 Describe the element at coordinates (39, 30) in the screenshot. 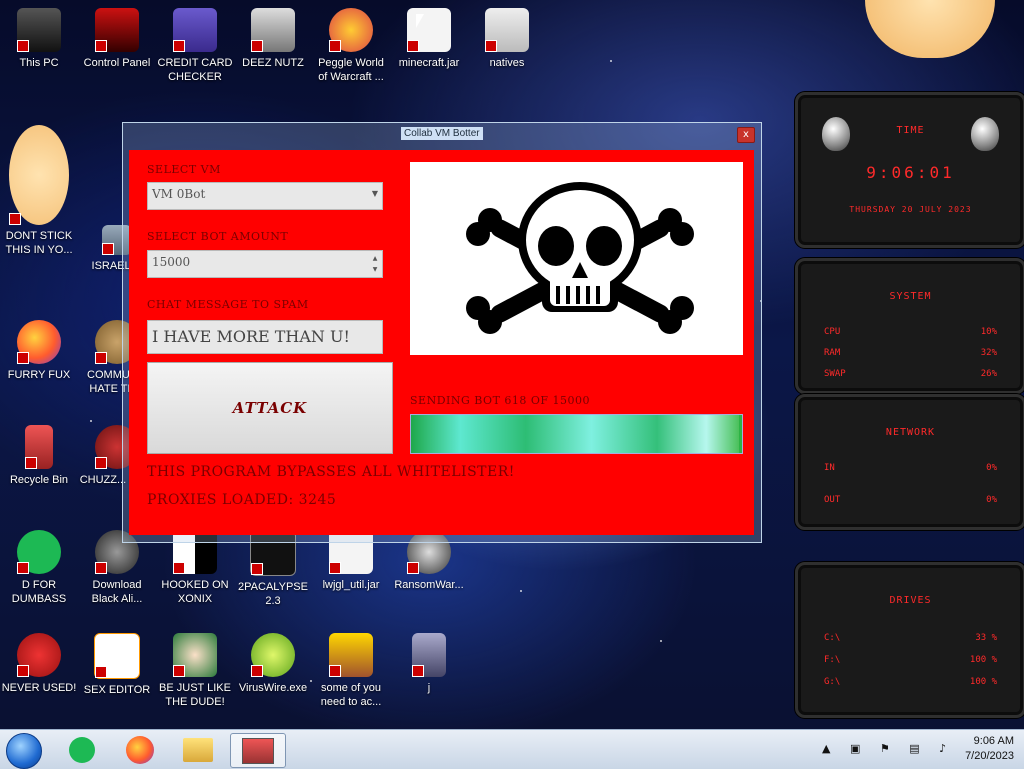

I see `computer-icon` at that location.